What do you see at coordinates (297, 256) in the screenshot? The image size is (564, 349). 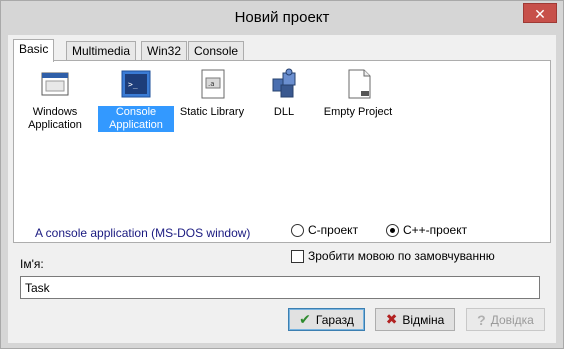 I see `default-language-checkbox` at bounding box center [297, 256].